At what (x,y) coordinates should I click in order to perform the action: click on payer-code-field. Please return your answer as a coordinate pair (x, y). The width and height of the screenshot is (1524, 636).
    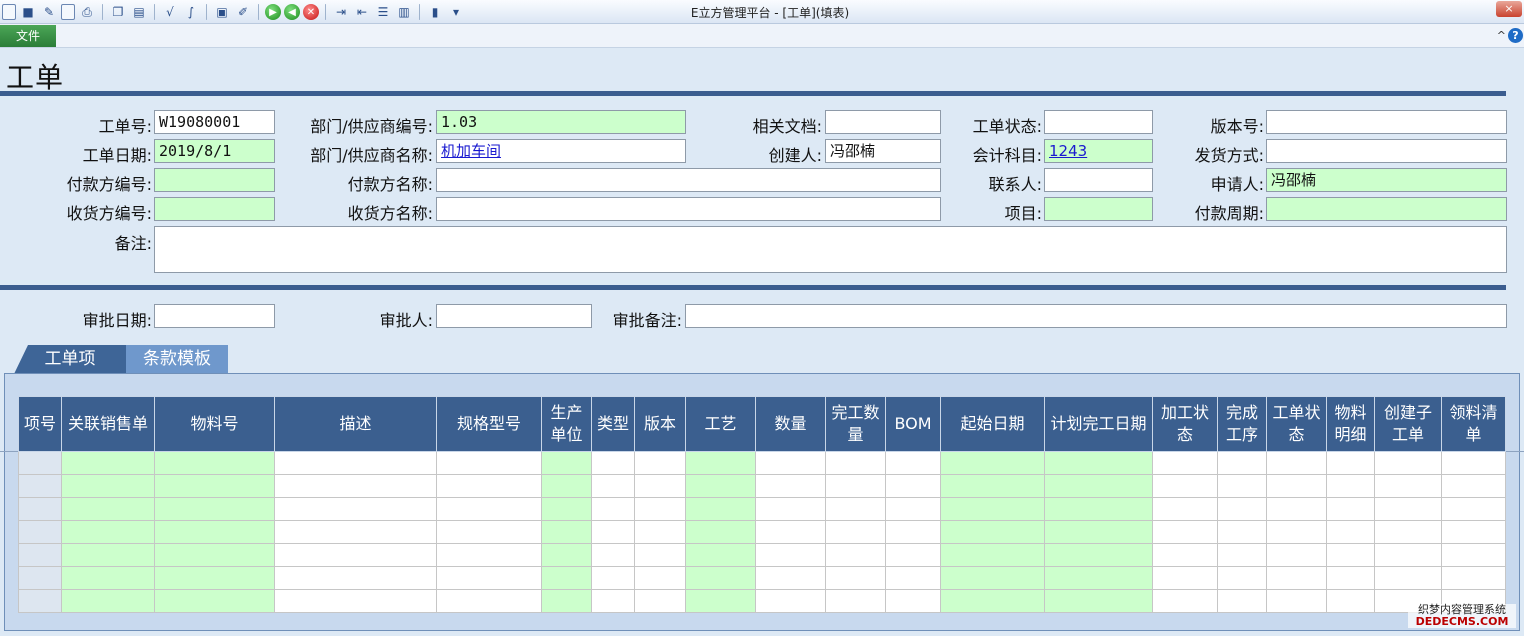
    Looking at the image, I should click on (214, 180).